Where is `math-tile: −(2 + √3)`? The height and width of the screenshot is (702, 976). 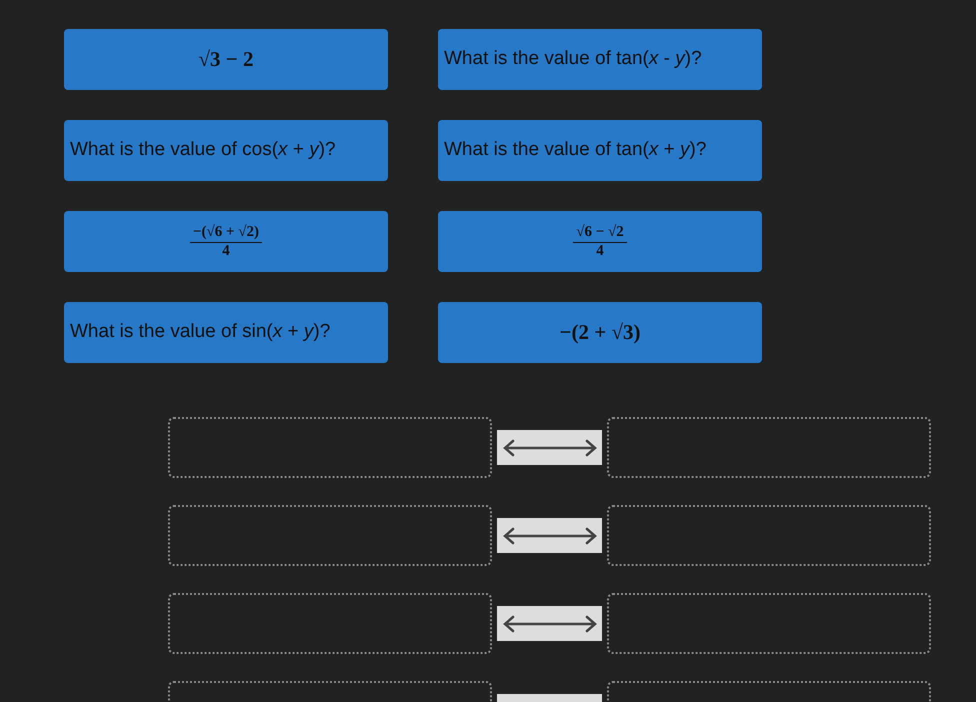 math-tile: −(2 + √3) is located at coordinates (600, 332).